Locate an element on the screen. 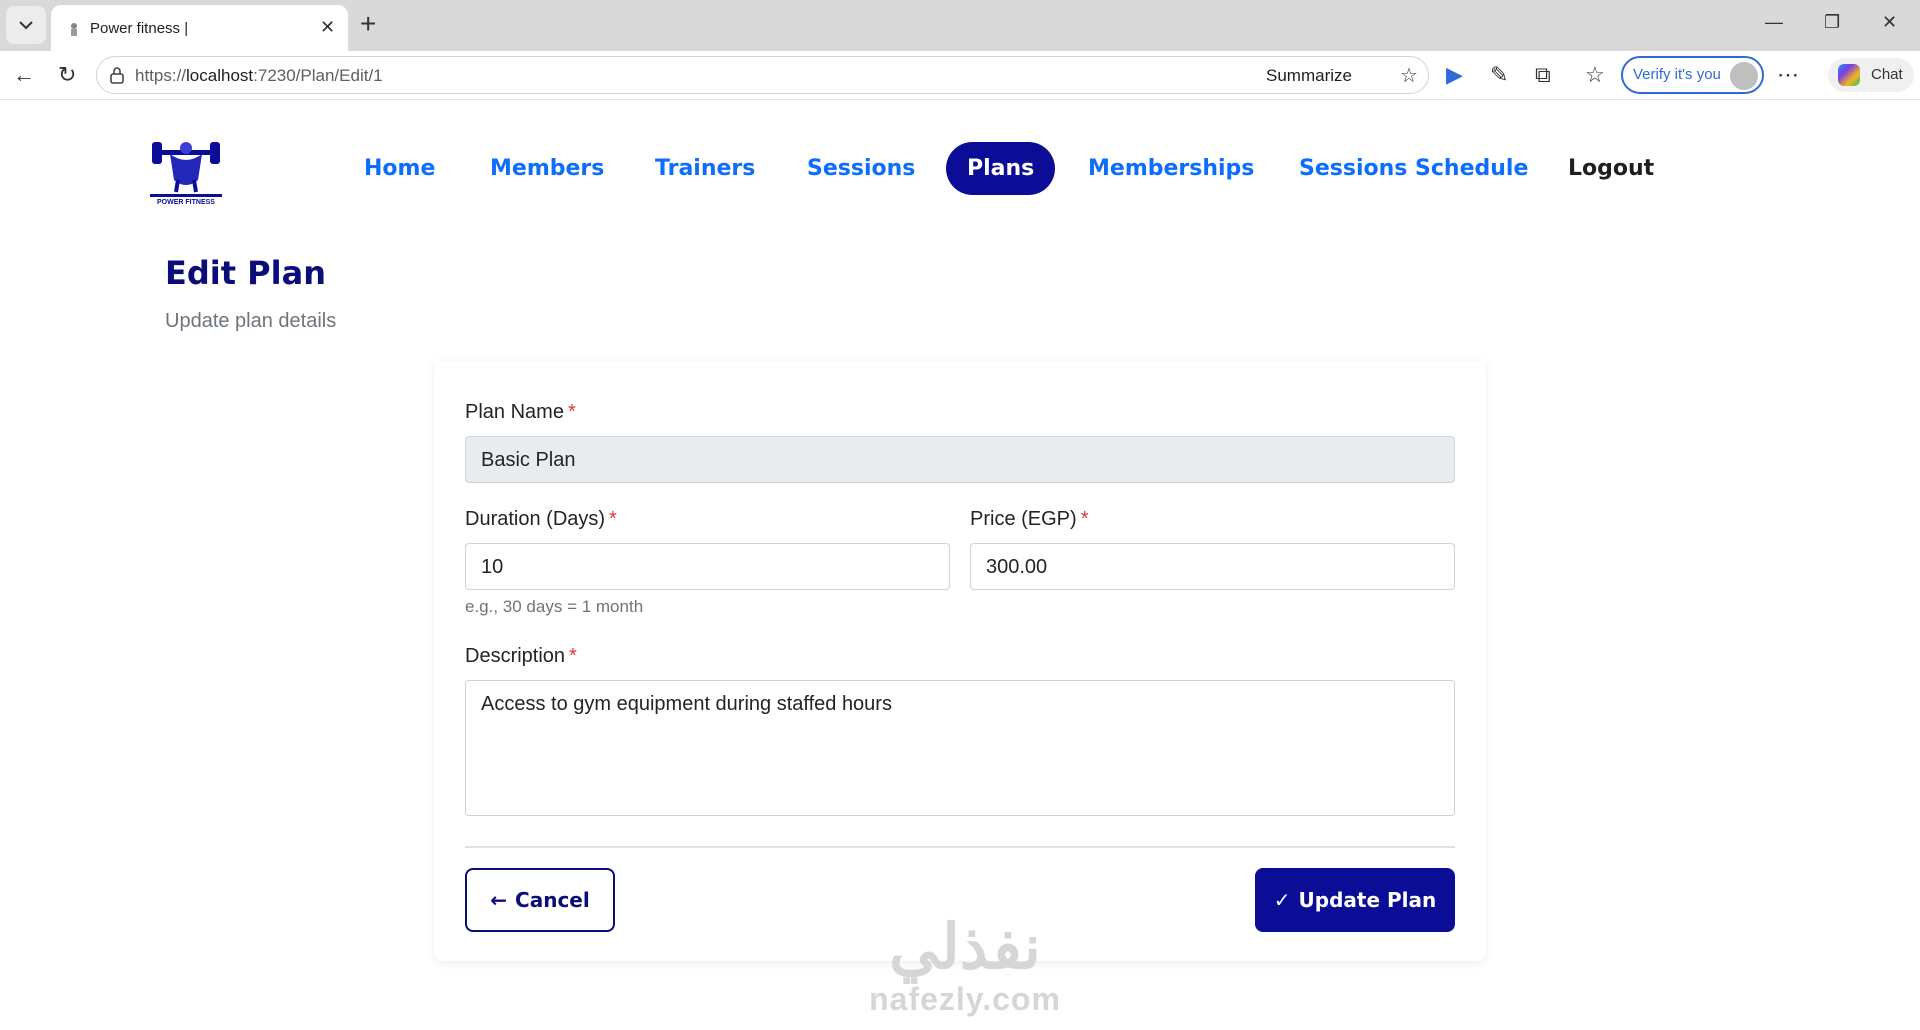 This screenshot has width=1920, height=1030. nav-home: Home is located at coordinates (399, 168).